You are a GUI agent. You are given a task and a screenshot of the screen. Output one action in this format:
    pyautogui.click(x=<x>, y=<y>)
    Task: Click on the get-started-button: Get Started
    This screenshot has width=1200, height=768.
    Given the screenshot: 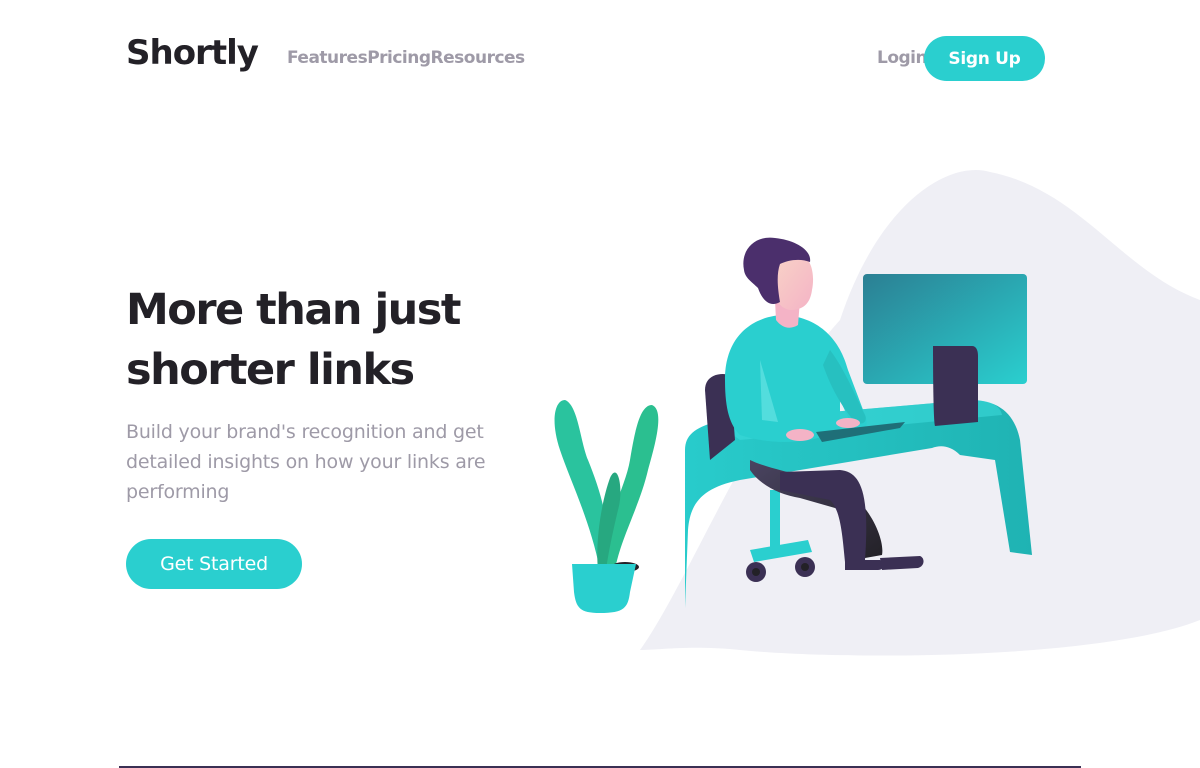 What is the action you would take?
    pyautogui.click(x=214, y=564)
    